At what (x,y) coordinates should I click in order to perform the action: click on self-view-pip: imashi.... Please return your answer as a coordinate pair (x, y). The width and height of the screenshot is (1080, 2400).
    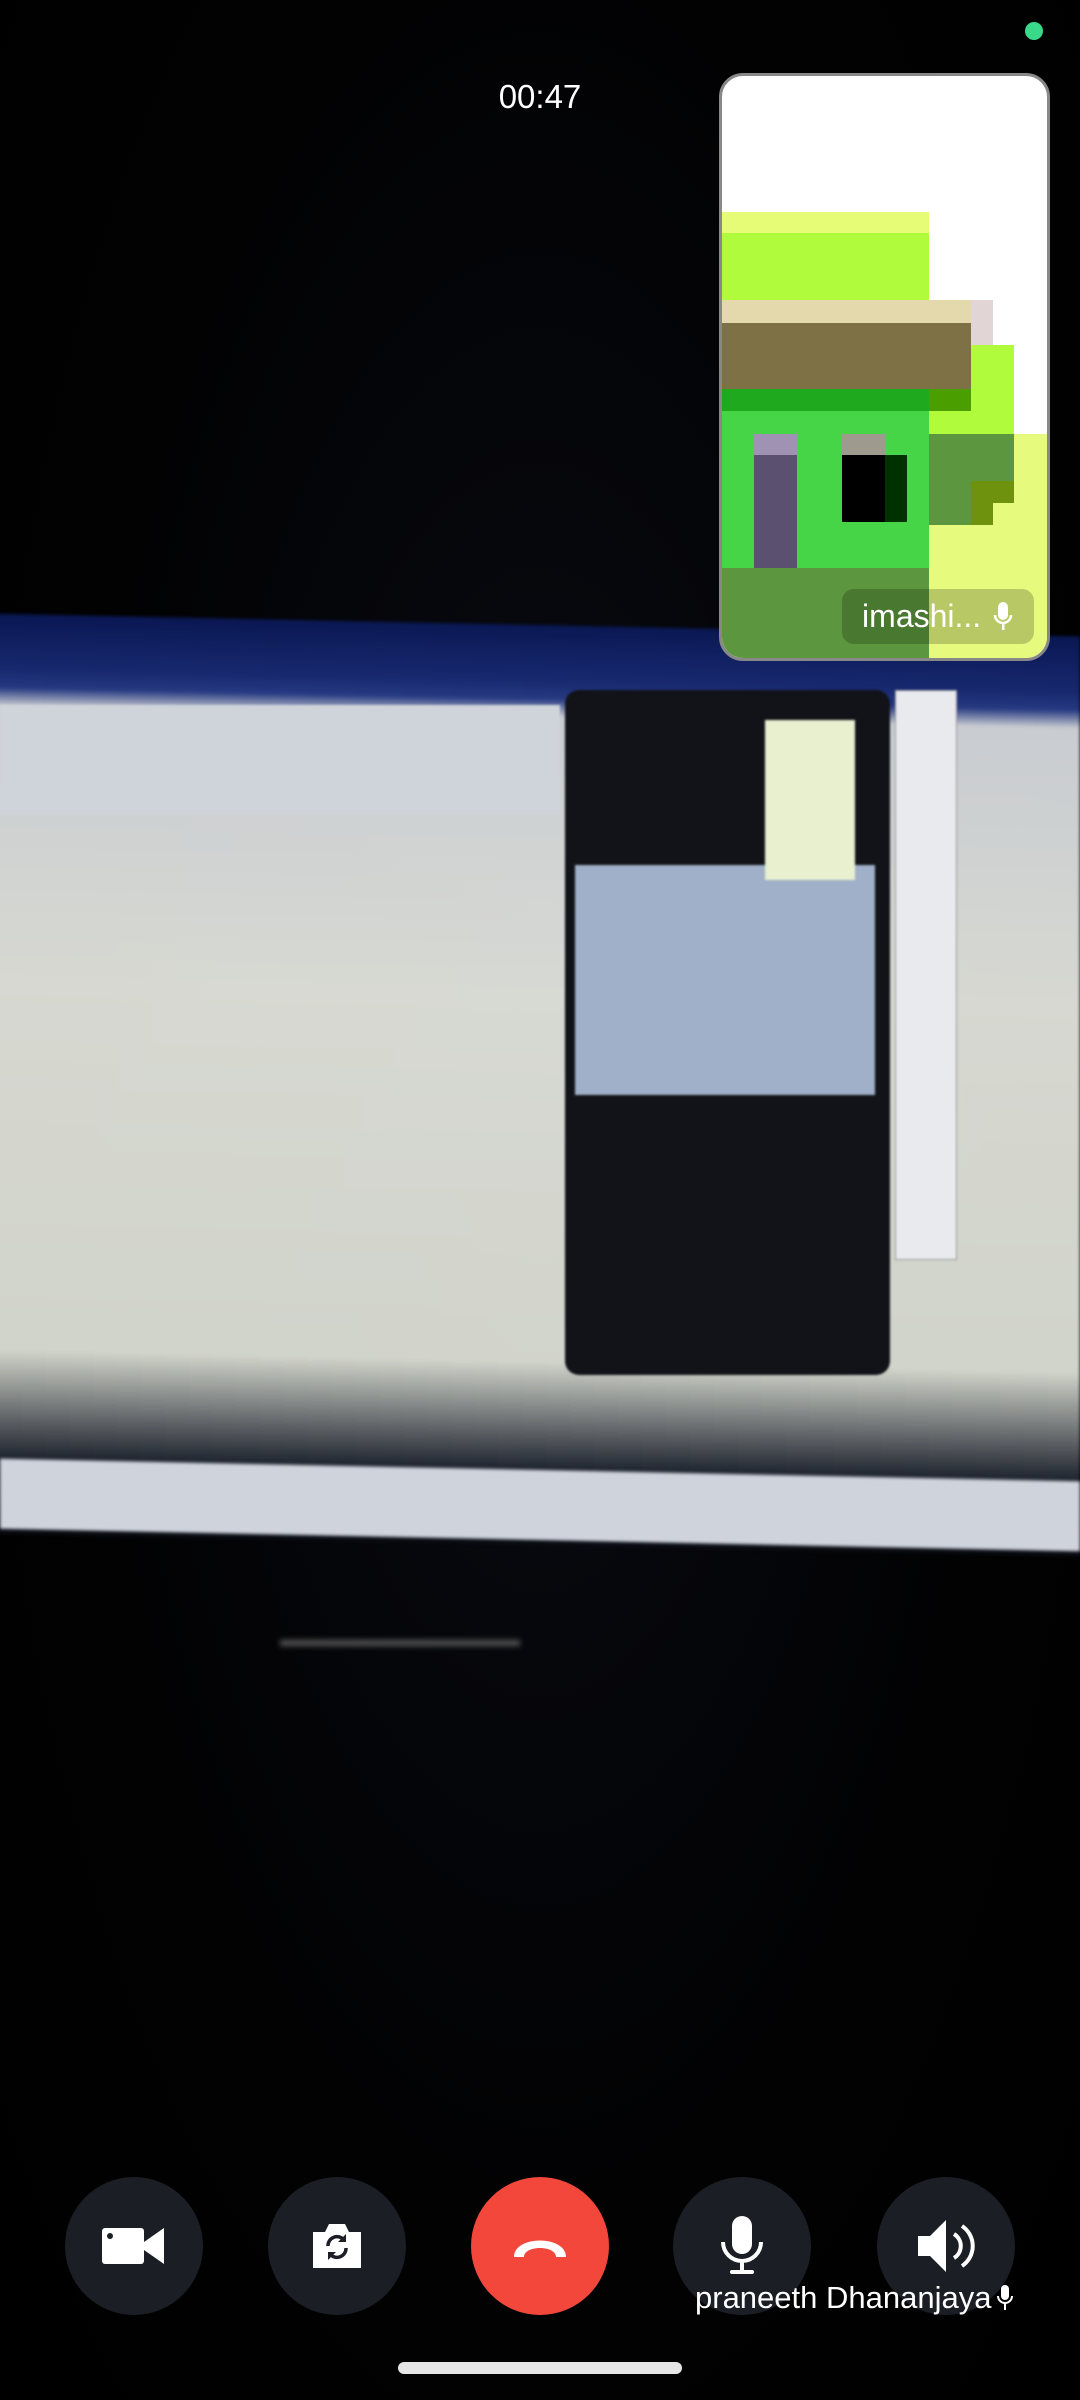
    Looking at the image, I should click on (884, 367).